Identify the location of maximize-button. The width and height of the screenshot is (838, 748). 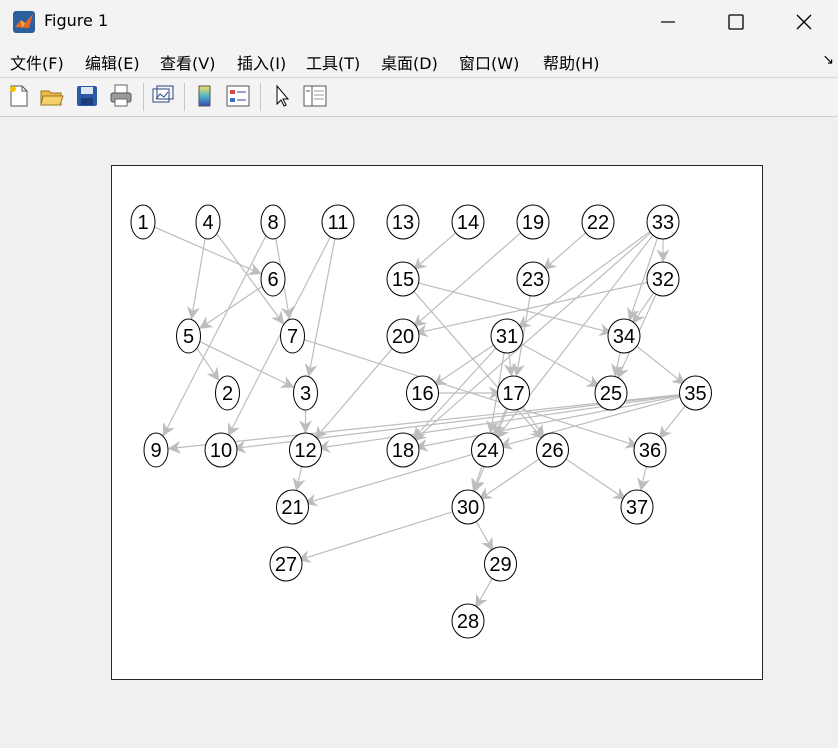
(736, 22).